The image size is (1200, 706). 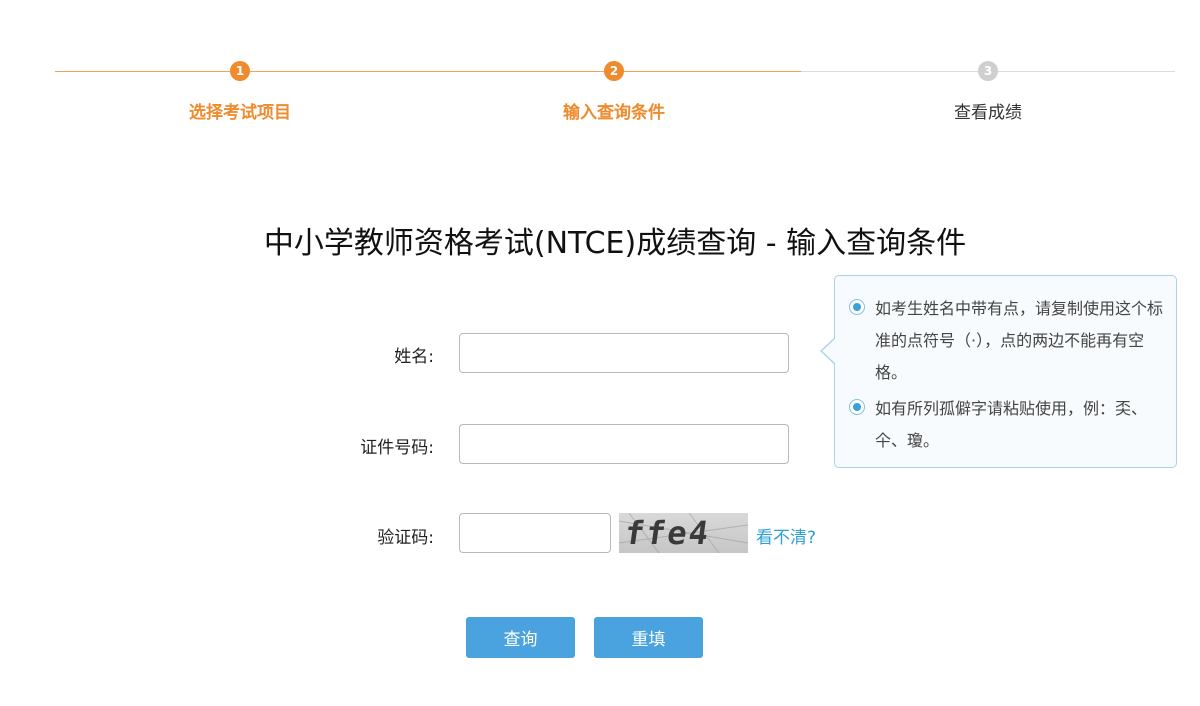 What do you see at coordinates (414, 357) in the screenshot?
I see `name-label: 姓名:` at bounding box center [414, 357].